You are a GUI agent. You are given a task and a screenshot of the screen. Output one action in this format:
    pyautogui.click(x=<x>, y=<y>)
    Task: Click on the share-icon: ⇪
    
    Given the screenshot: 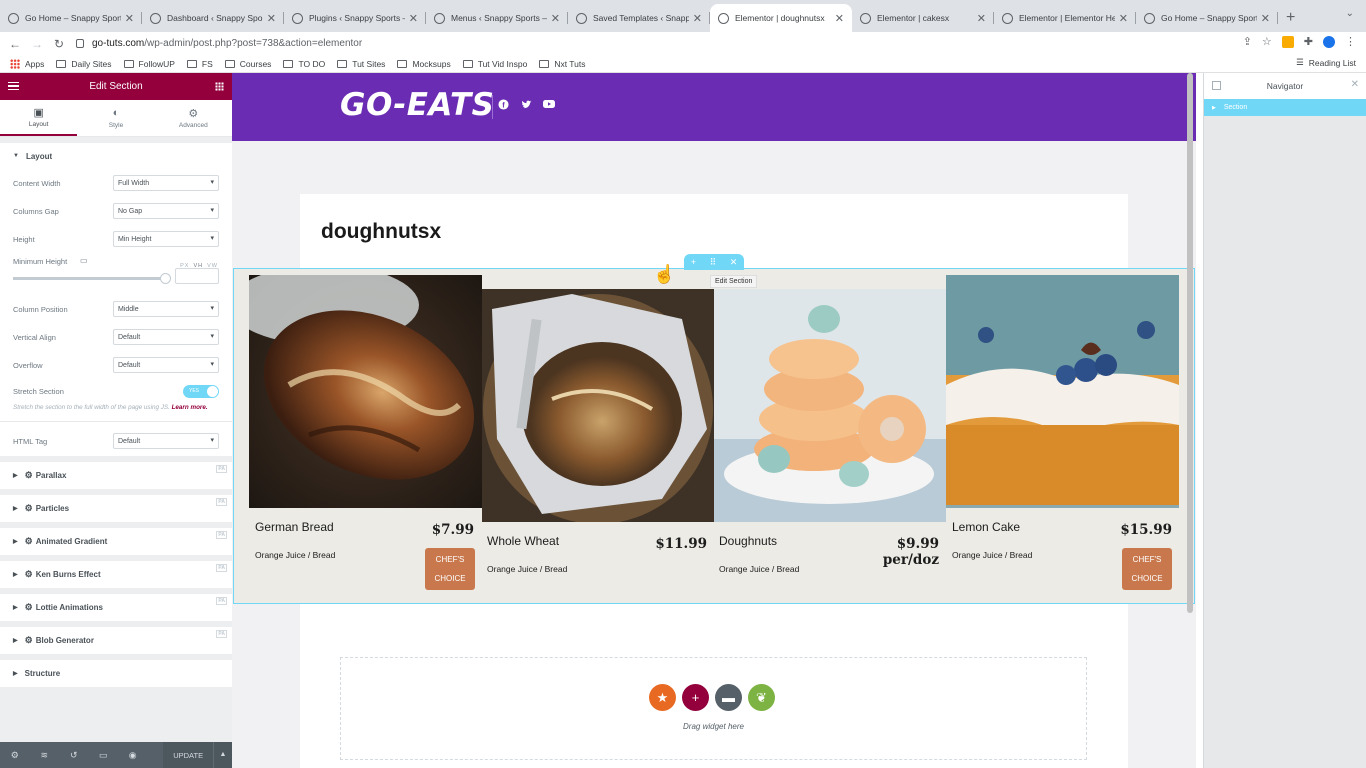 What is the action you would take?
    pyautogui.click(x=1247, y=41)
    